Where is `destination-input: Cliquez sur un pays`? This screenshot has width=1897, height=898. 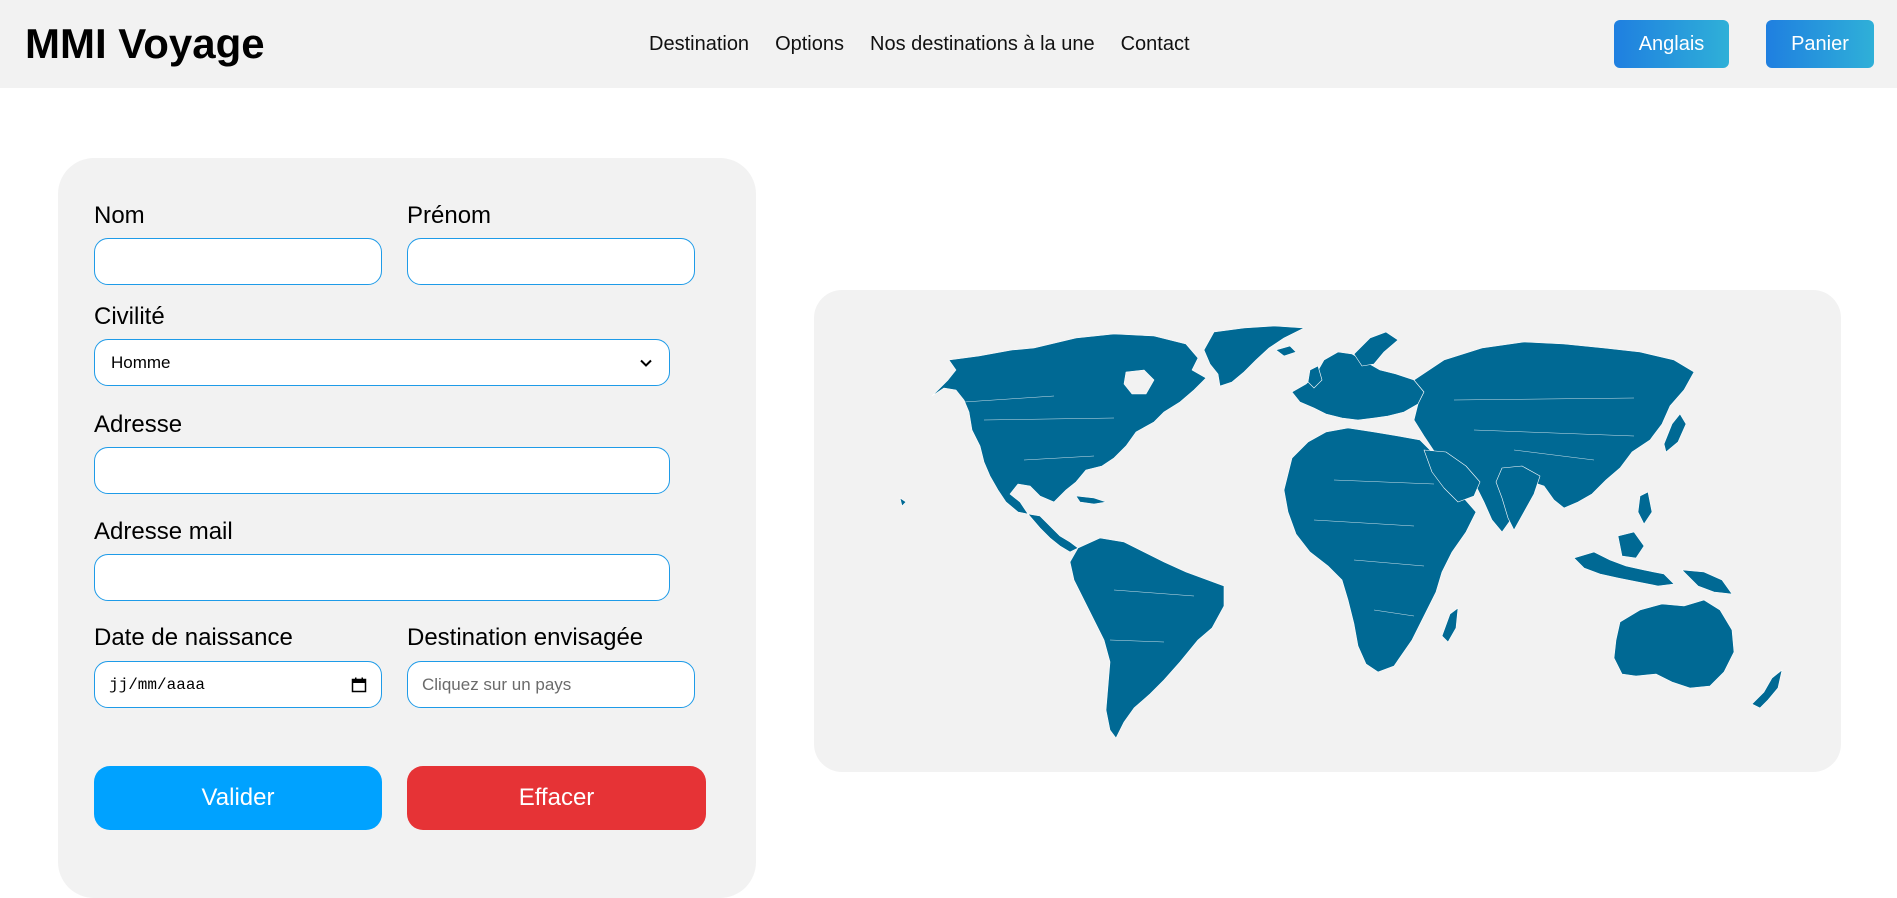
destination-input: Cliquez sur un pays is located at coordinates (551, 684).